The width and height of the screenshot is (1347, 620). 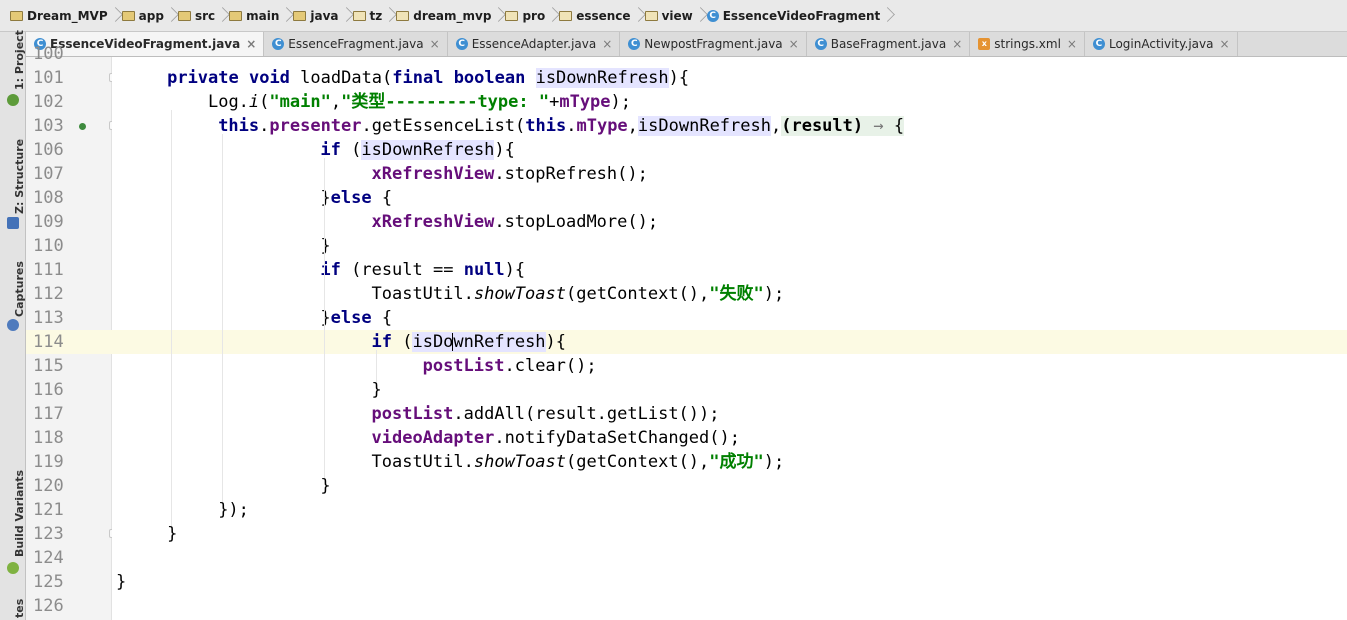 What do you see at coordinates (59, 16) in the screenshot?
I see `breadcrumb-item: Dream_MVP` at bounding box center [59, 16].